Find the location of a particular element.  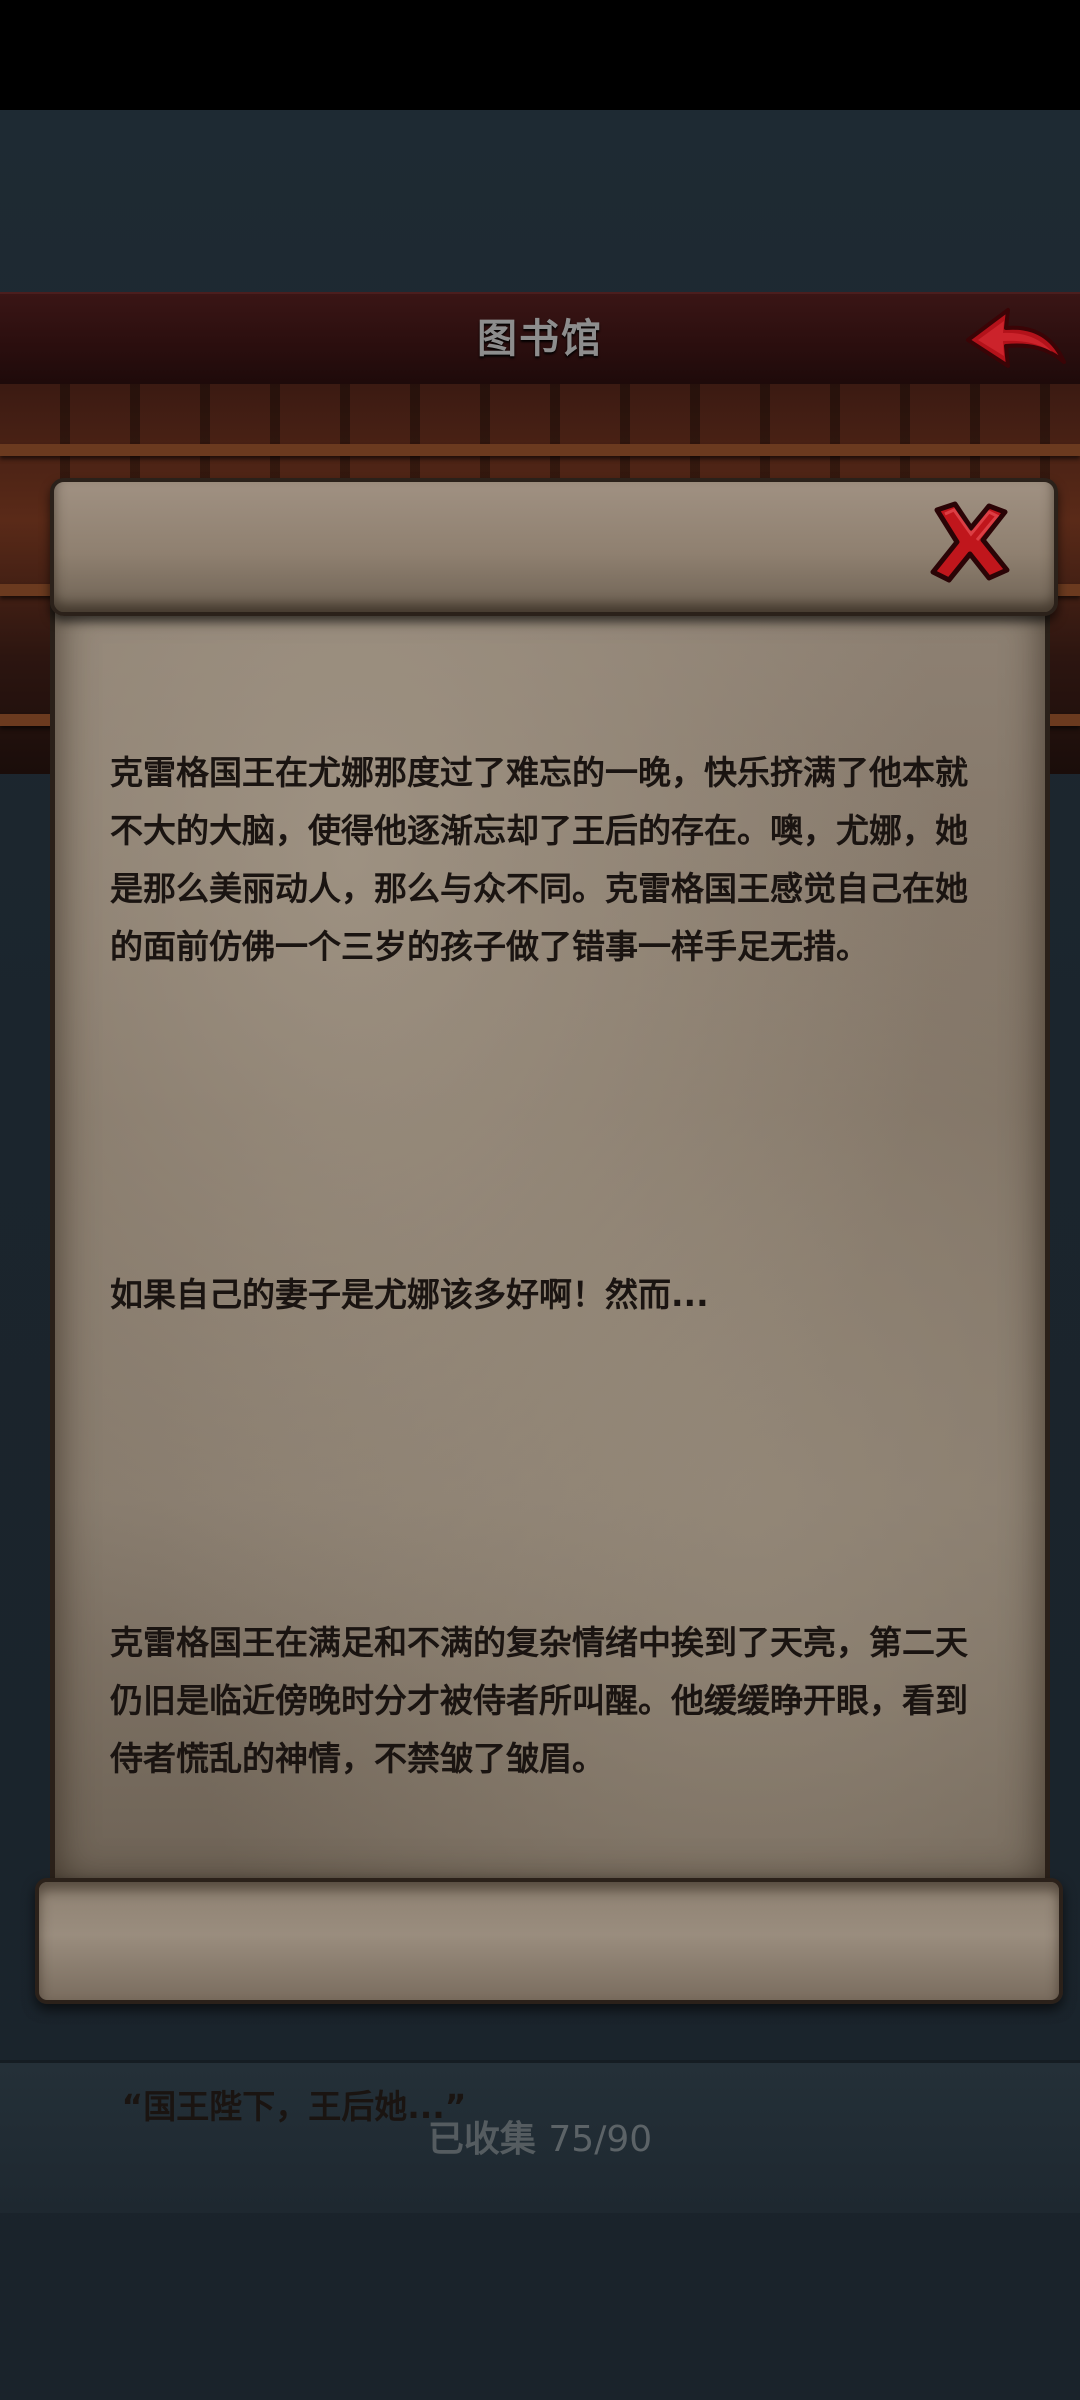

back-arrow-icon is located at coordinates (1016, 338).